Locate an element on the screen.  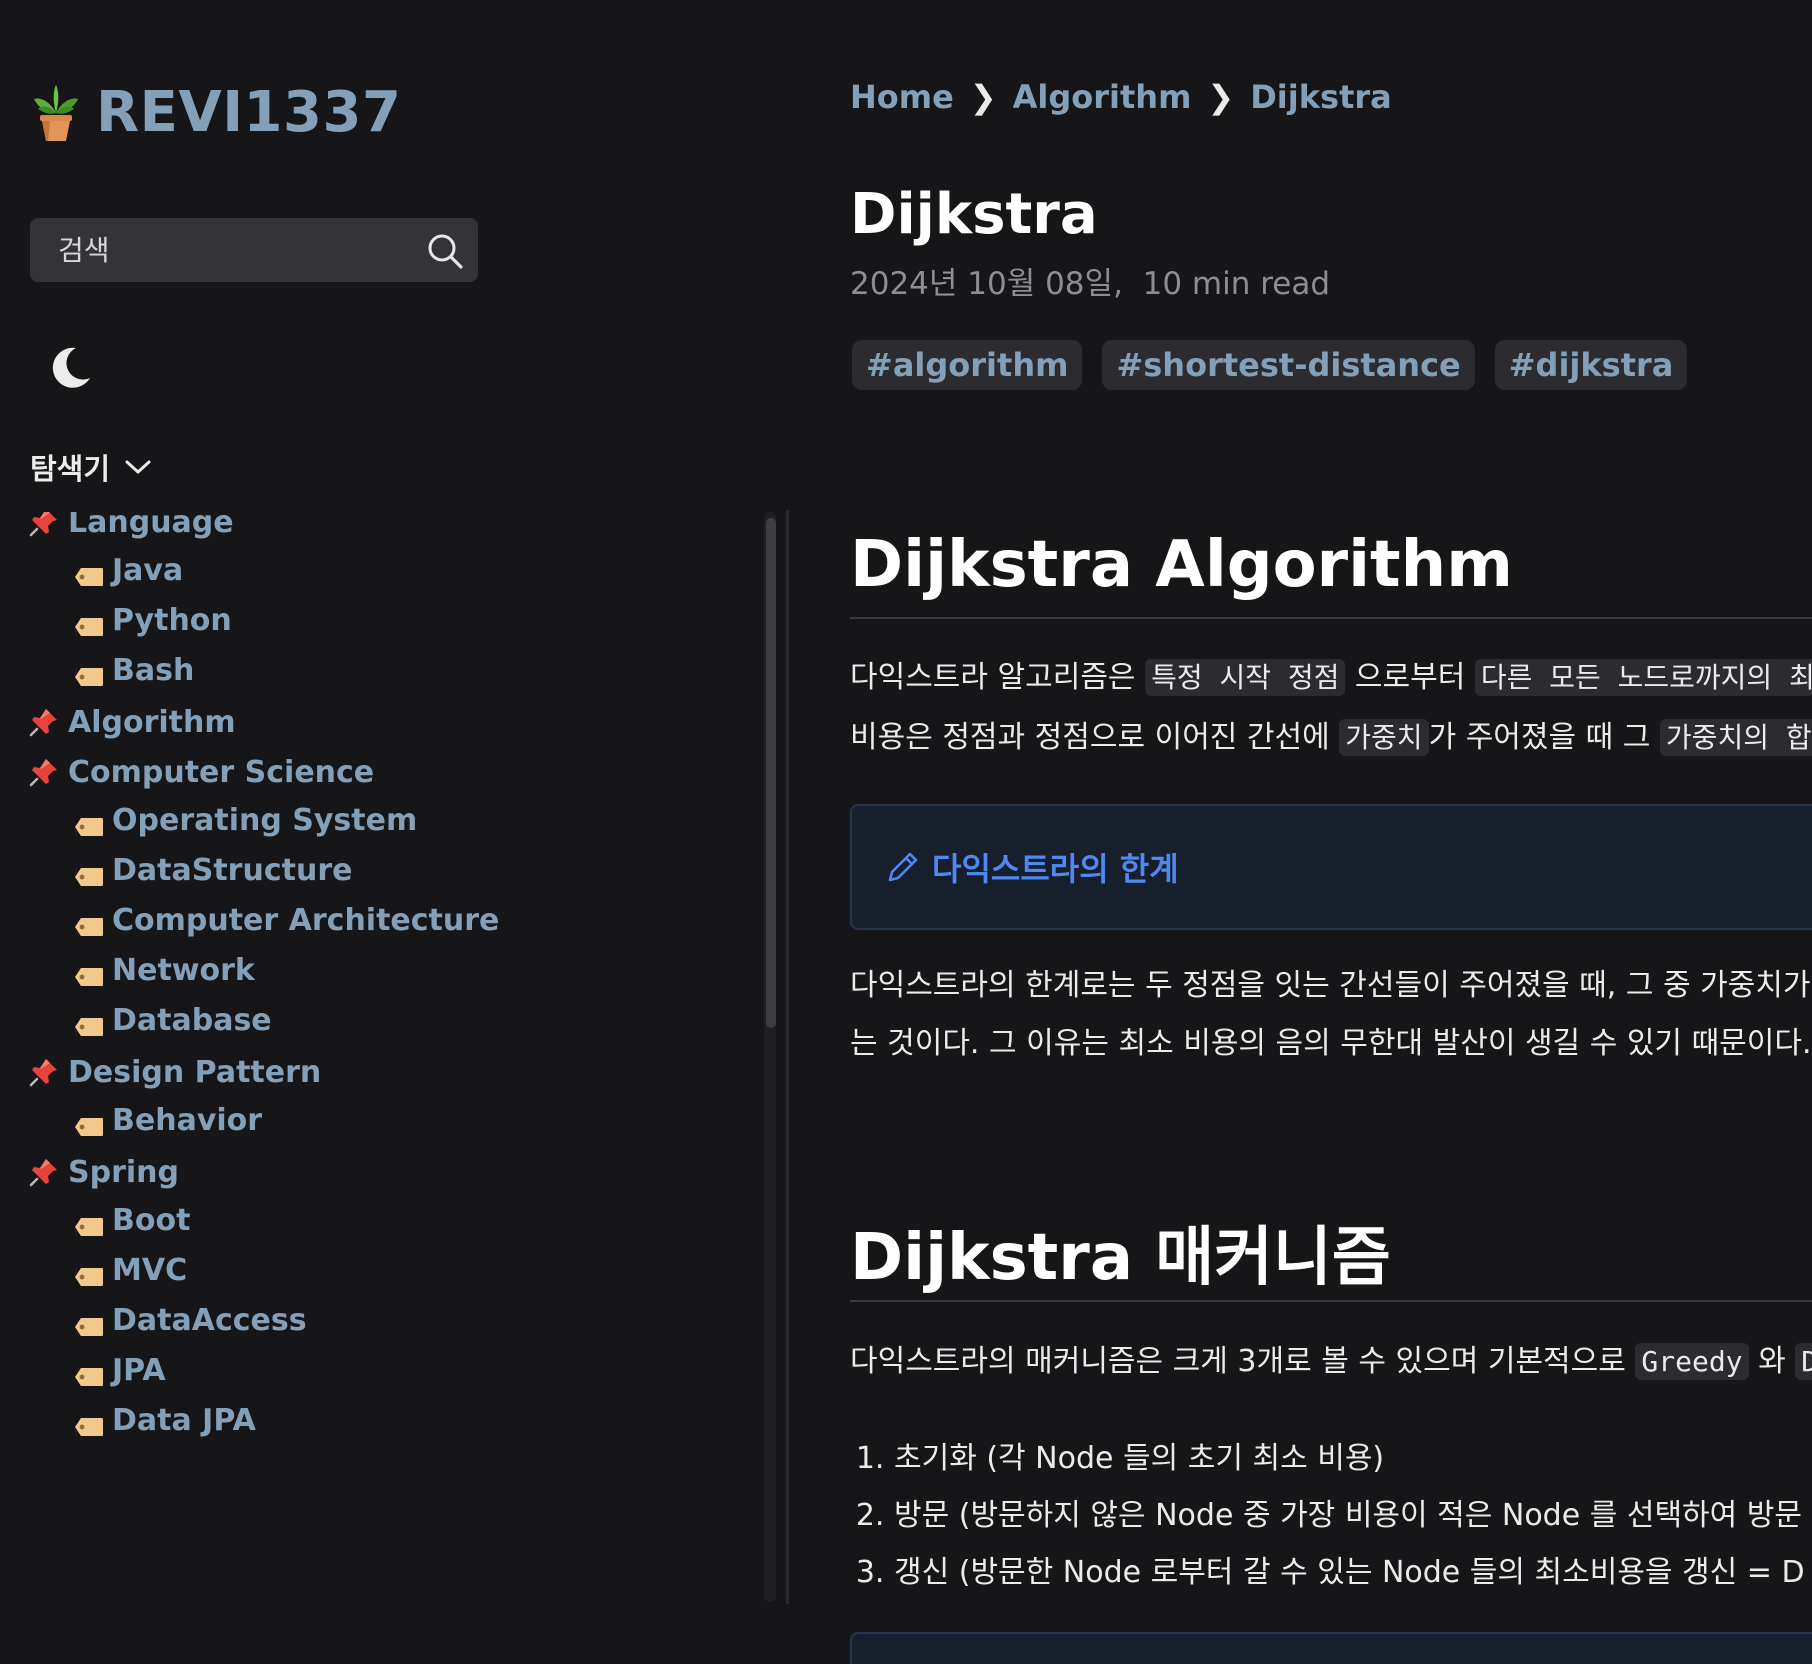
note-label: Python is located at coordinates (172, 620).